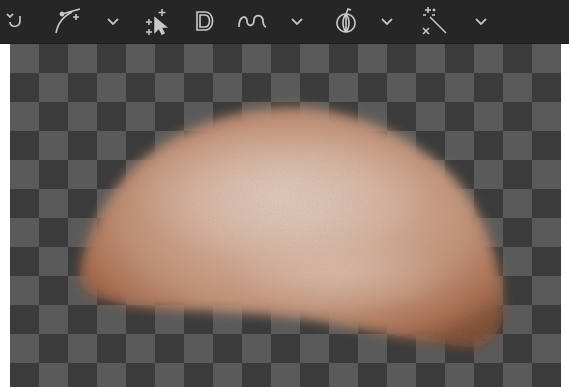  I want to click on bezier-pen-icon, so click(67, 21).